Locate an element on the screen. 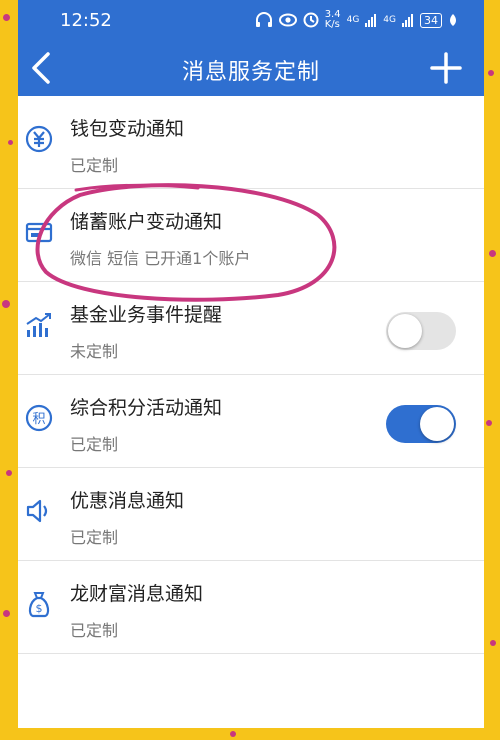 The height and width of the screenshot is (740, 500). list-item-savings: 储蓄账户变动通知 微信 短信 已开通1个账户 is located at coordinates (251, 235).